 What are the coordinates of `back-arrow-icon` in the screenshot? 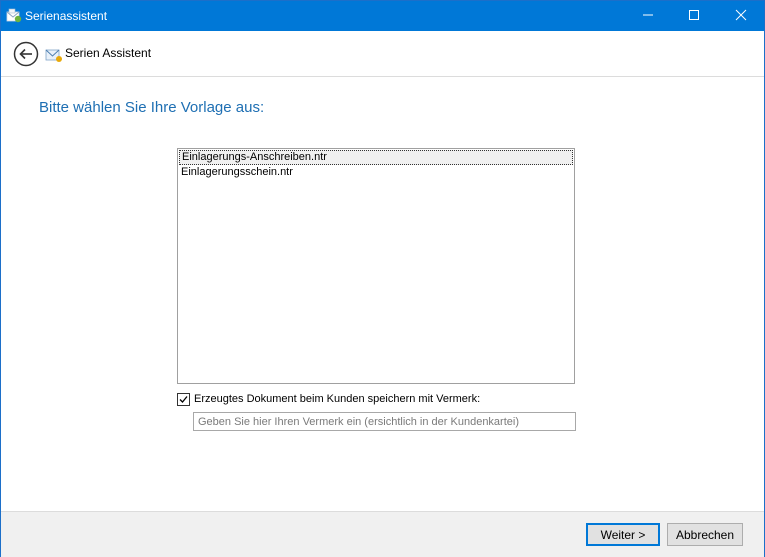 It's located at (26, 55).